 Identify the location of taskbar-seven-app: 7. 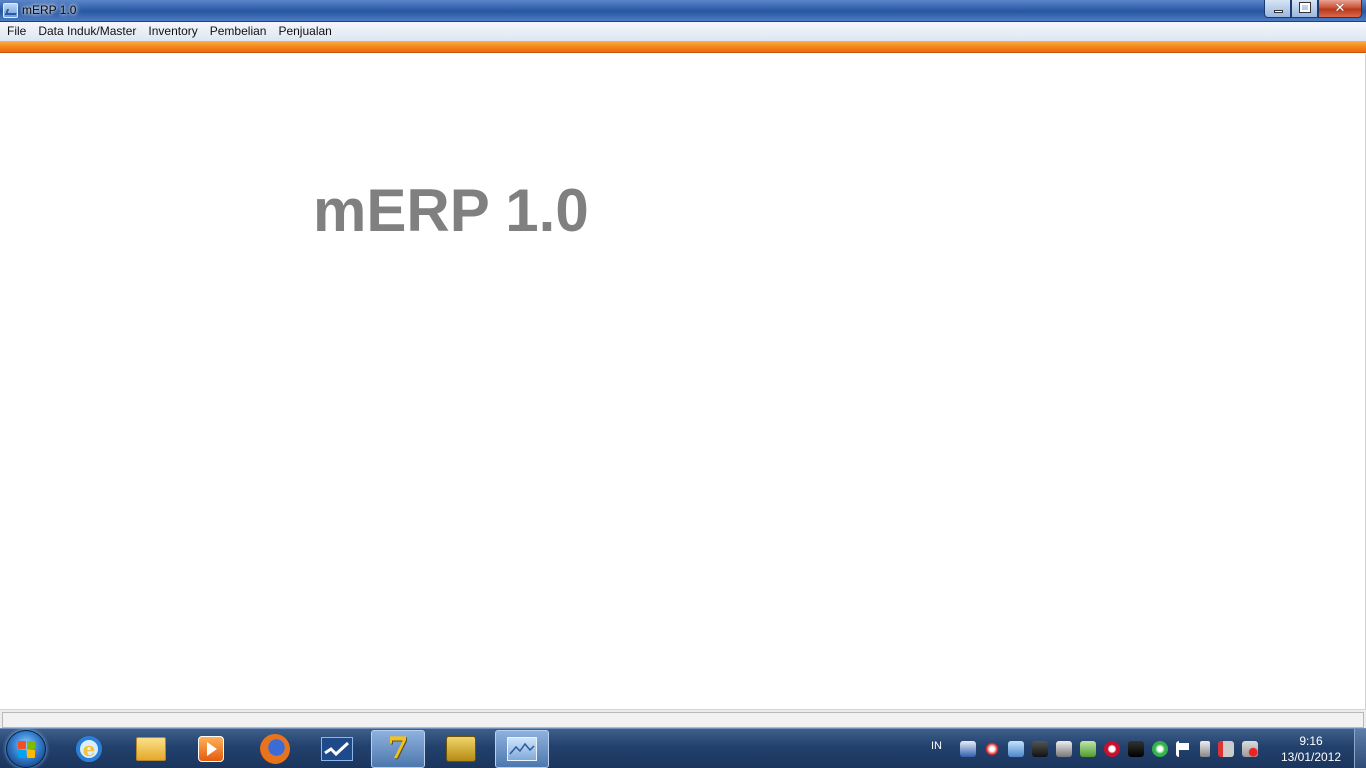
(398, 749).